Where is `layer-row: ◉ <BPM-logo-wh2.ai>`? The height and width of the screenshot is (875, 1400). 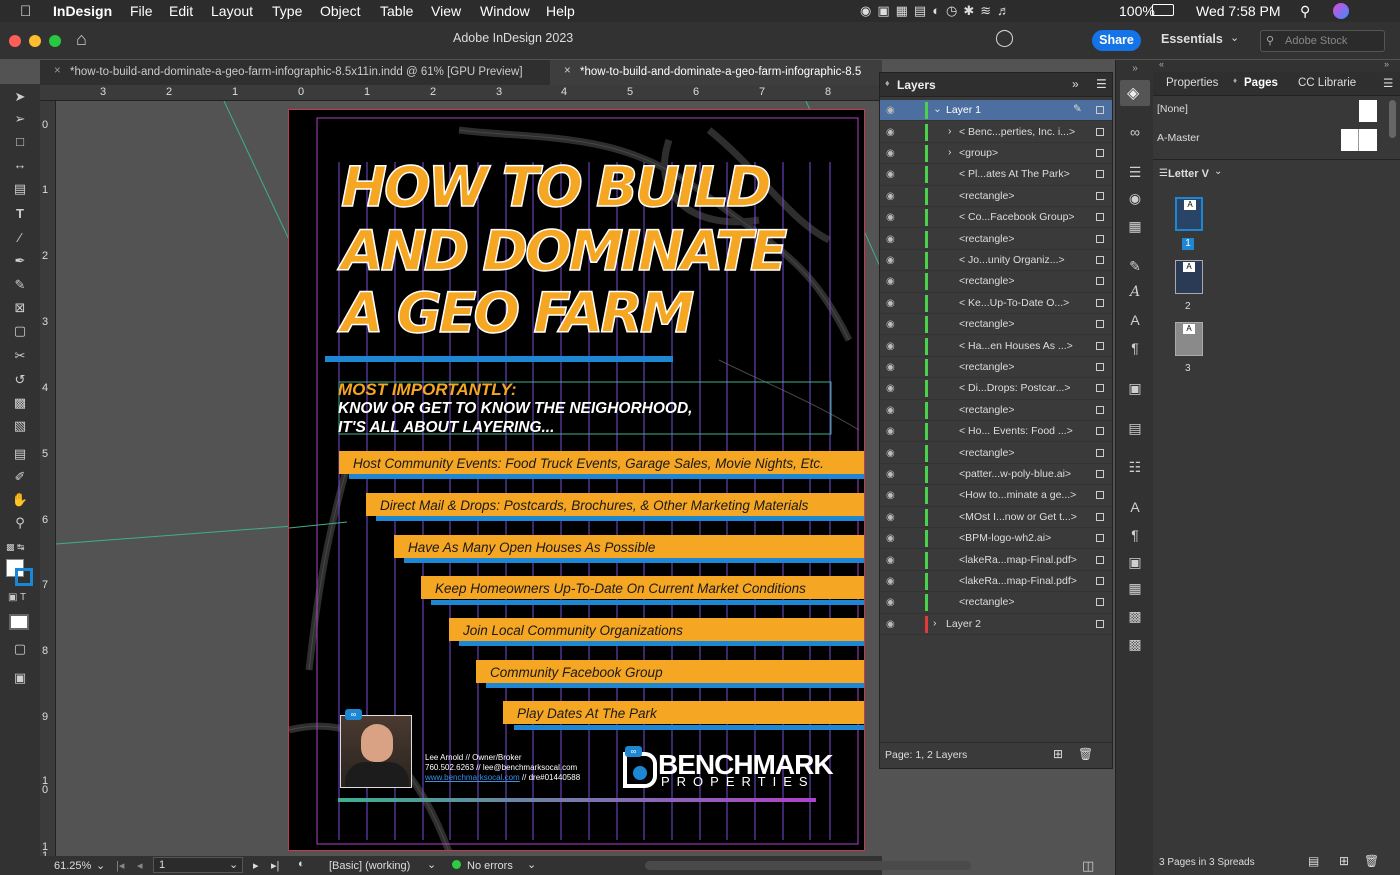 layer-row: ◉ <BPM-logo-wh2.ai> is located at coordinates (996, 539).